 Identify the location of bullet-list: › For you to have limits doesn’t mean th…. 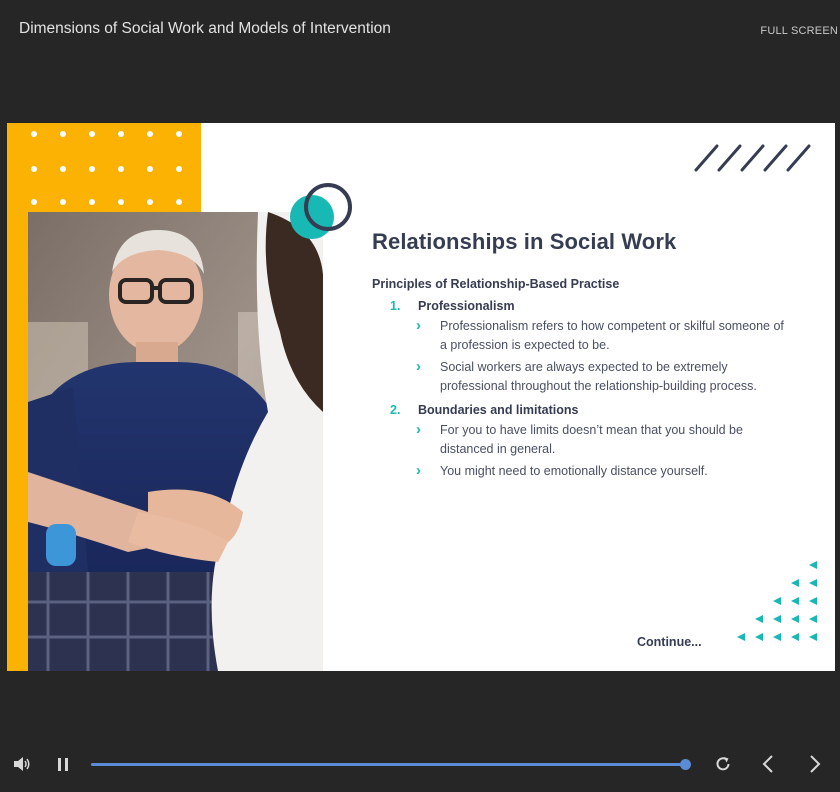
(608, 451).